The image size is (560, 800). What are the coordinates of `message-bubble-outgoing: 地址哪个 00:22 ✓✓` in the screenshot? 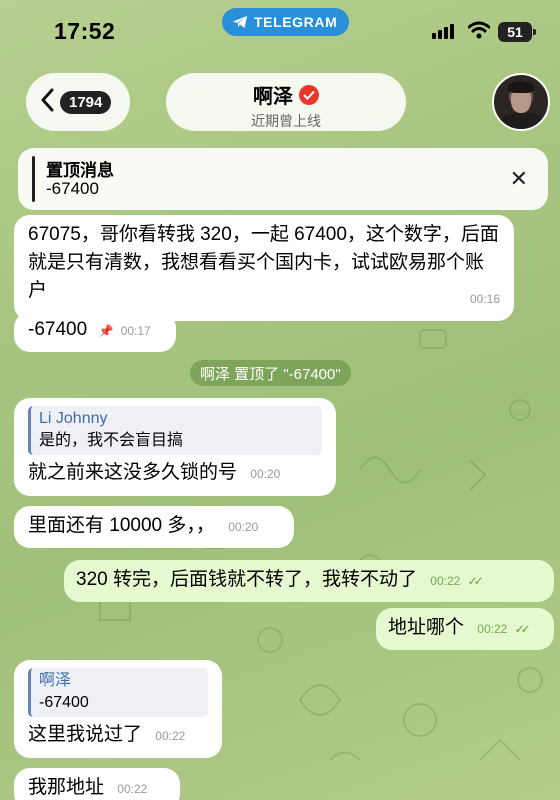 It's located at (465, 629).